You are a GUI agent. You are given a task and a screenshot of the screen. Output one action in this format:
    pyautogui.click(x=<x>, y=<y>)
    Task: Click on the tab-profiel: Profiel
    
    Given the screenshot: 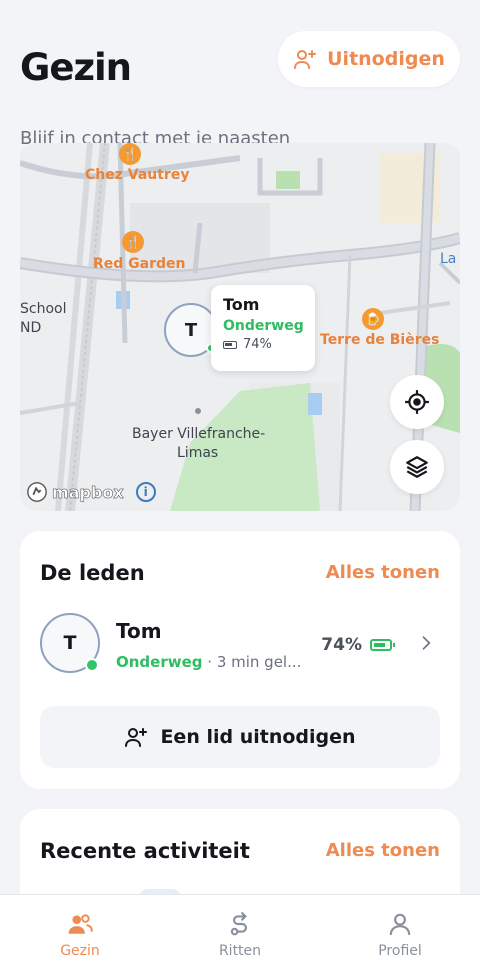 What is the action you would take?
    pyautogui.click(x=400, y=936)
    